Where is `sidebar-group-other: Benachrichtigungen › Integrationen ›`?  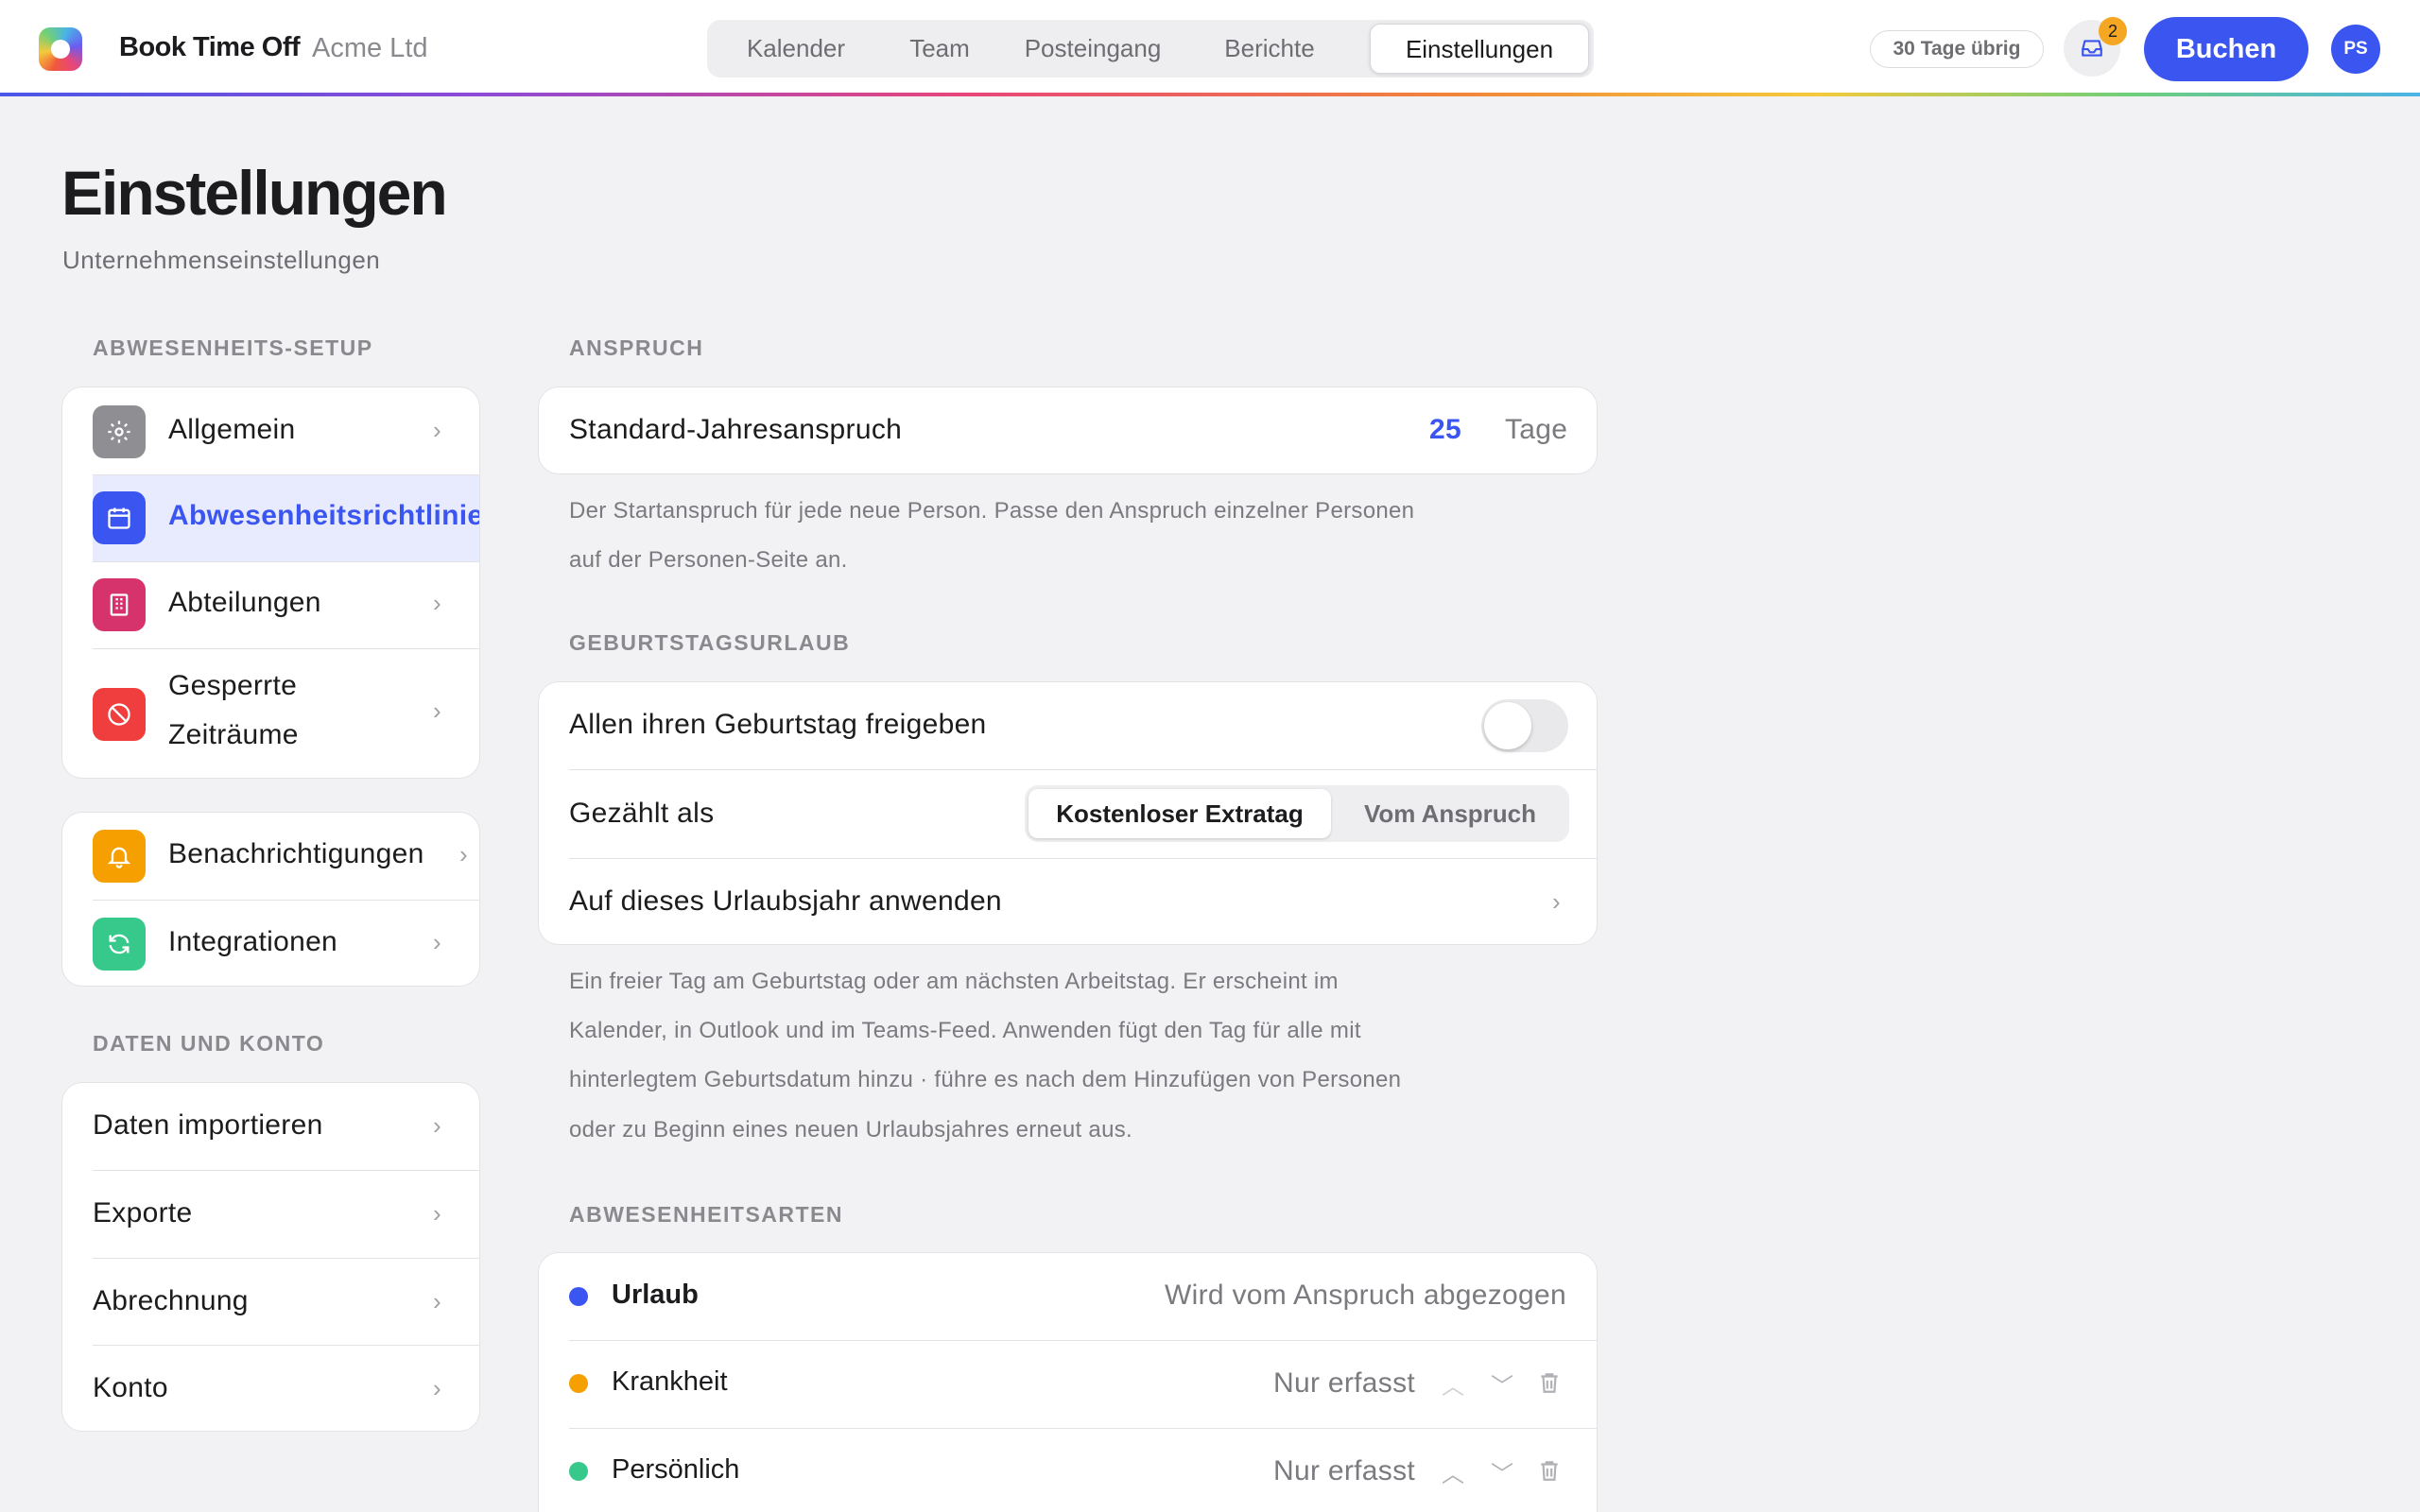
sidebar-group-other: Benachrichtigungen › Integrationen › is located at coordinates (270, 899).